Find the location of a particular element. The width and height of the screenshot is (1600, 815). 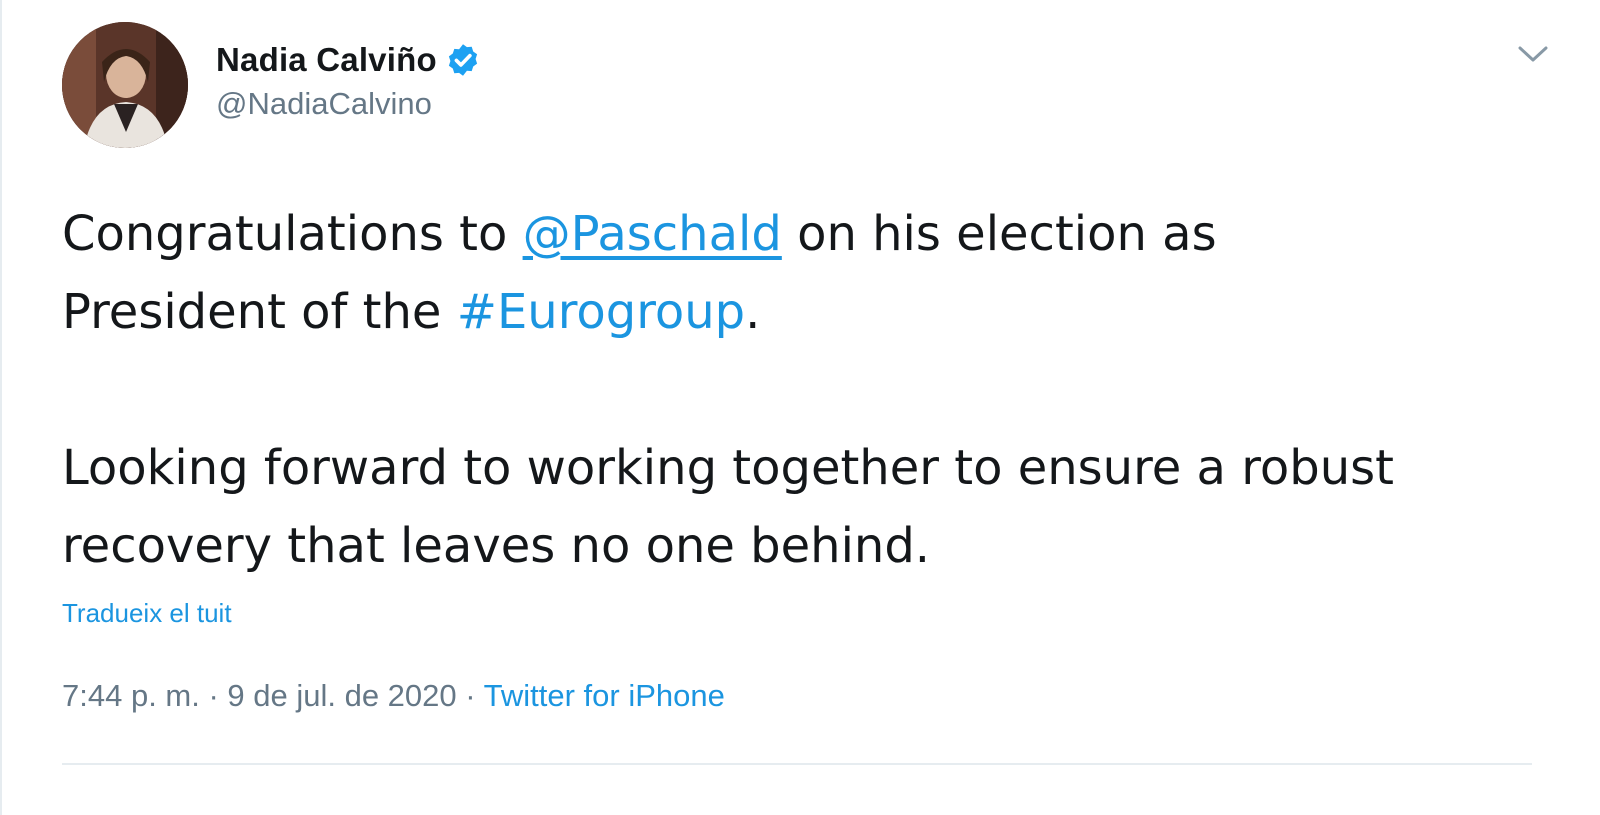

author-header: Nadia Calviño @NadiaCalvino is located at coordinates (348, 80).